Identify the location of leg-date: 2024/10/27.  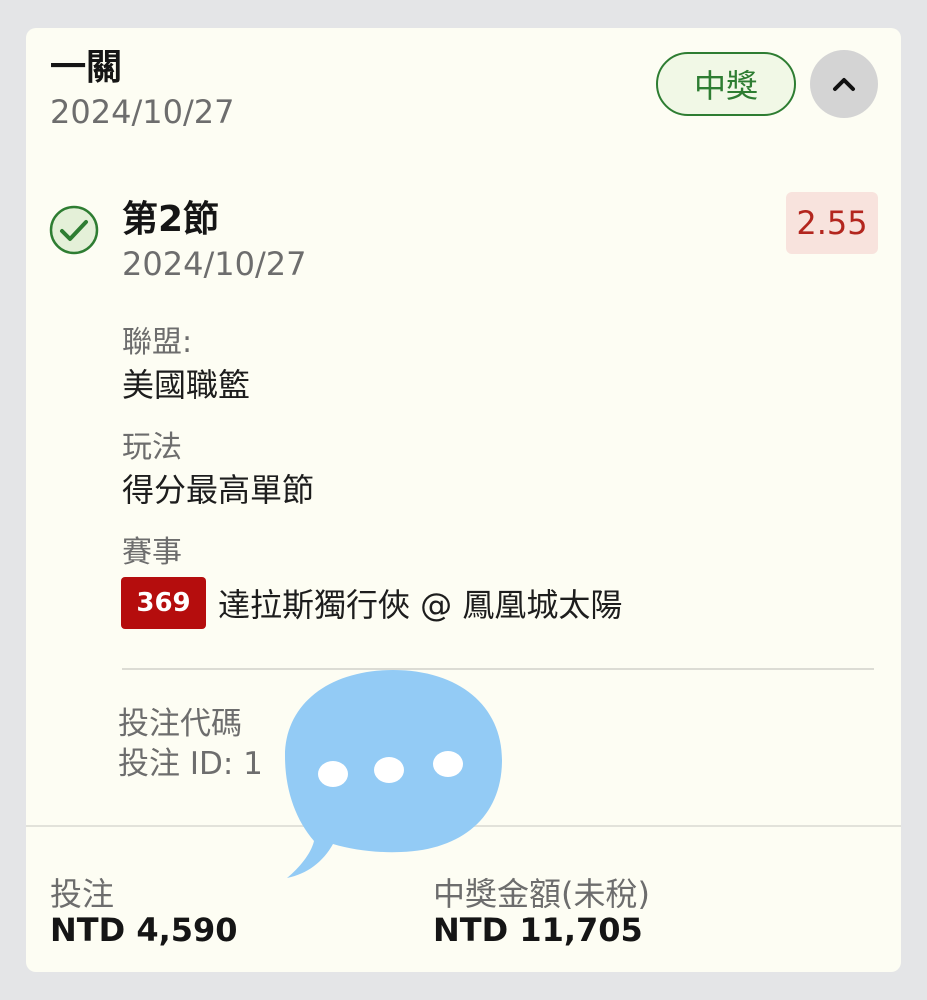
(214, 264).